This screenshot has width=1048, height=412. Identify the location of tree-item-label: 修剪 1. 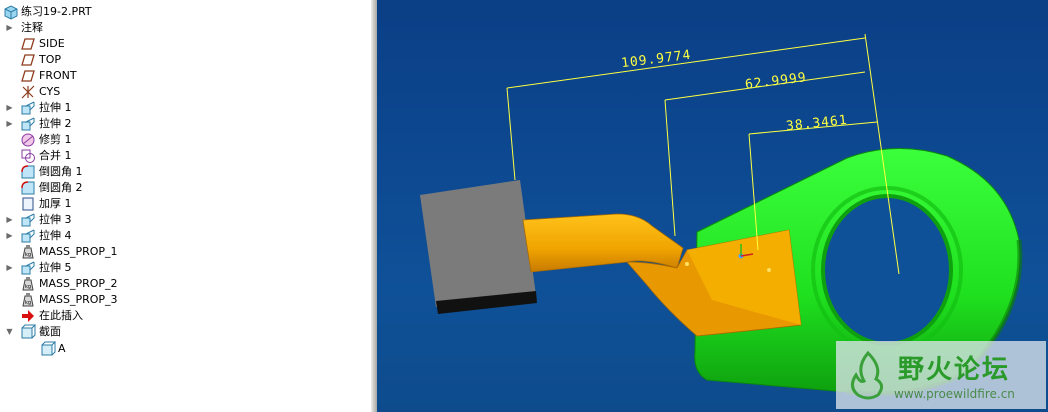
(55, 139).